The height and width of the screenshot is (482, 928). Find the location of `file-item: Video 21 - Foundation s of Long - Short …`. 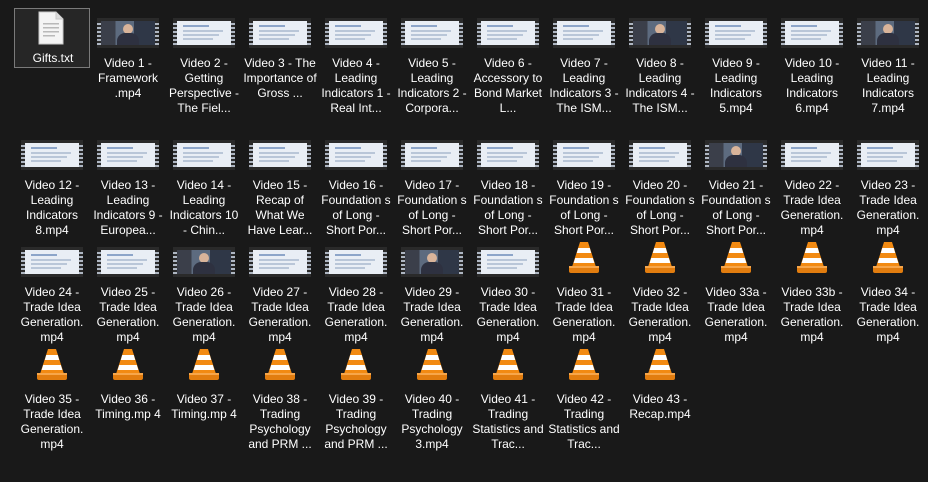

file-item: Video 21 - Foundation s of Long - Short … is located at coordinates (736, 183).